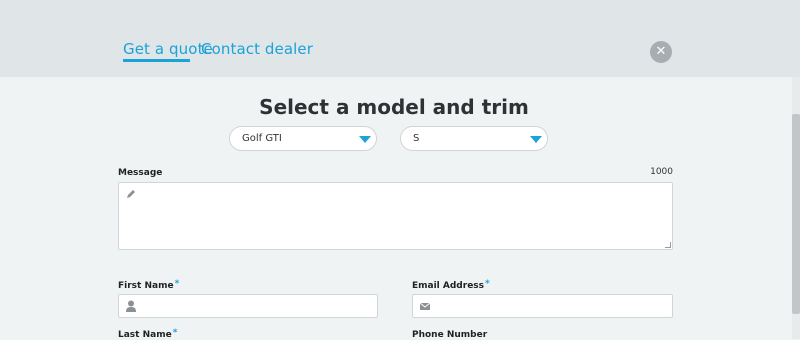 The height and width of the screenshot is (340, 800). I want to click on page-title: Select a model and trim, so click(394, 107).